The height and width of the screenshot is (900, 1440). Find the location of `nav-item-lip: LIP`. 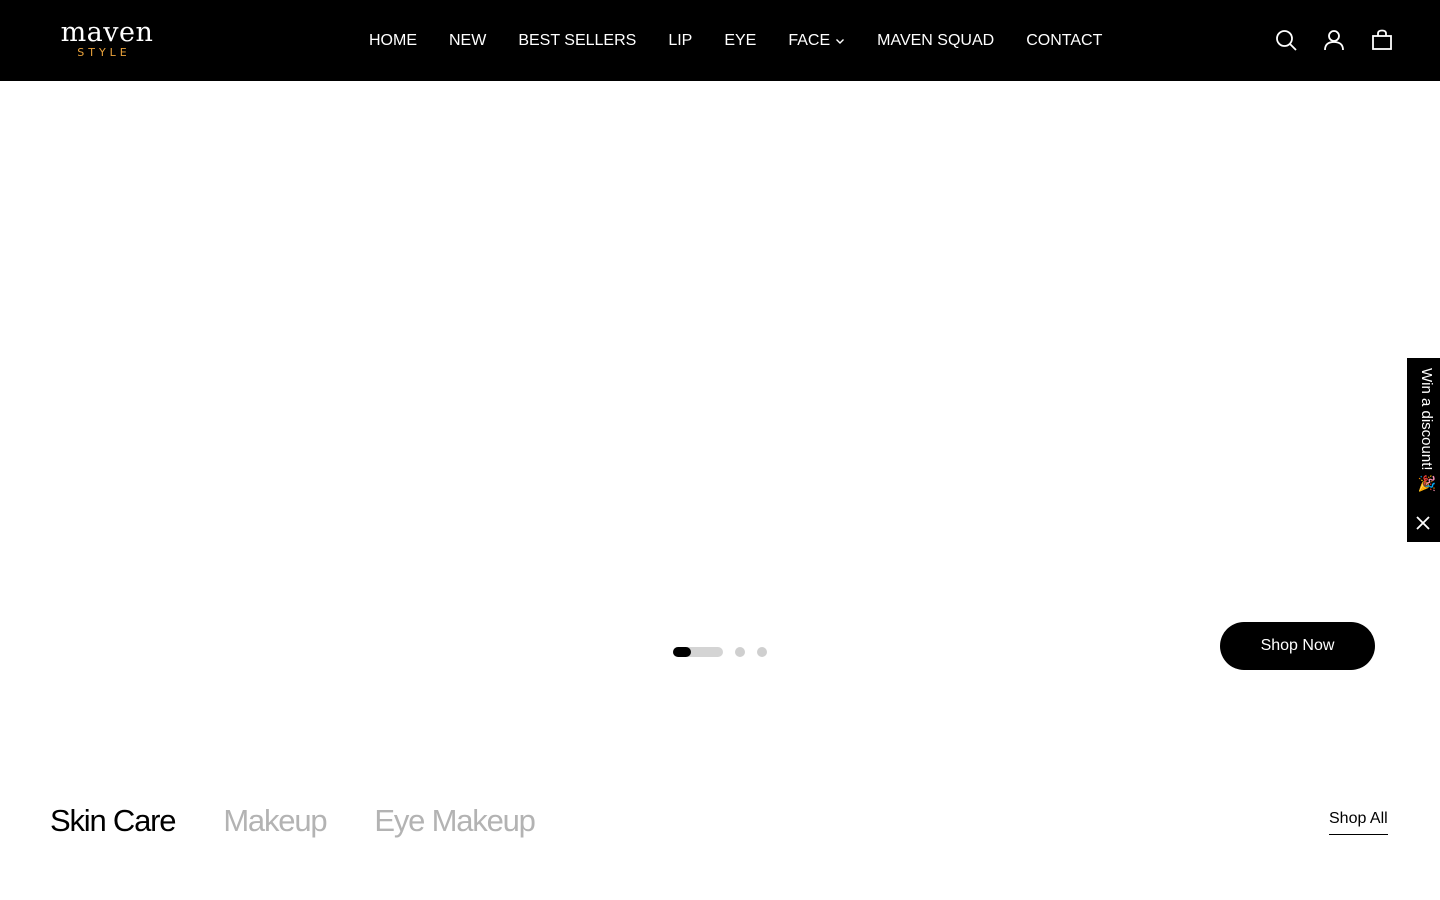

nav-item-lip: LIP is located at coordinates (680, 41).